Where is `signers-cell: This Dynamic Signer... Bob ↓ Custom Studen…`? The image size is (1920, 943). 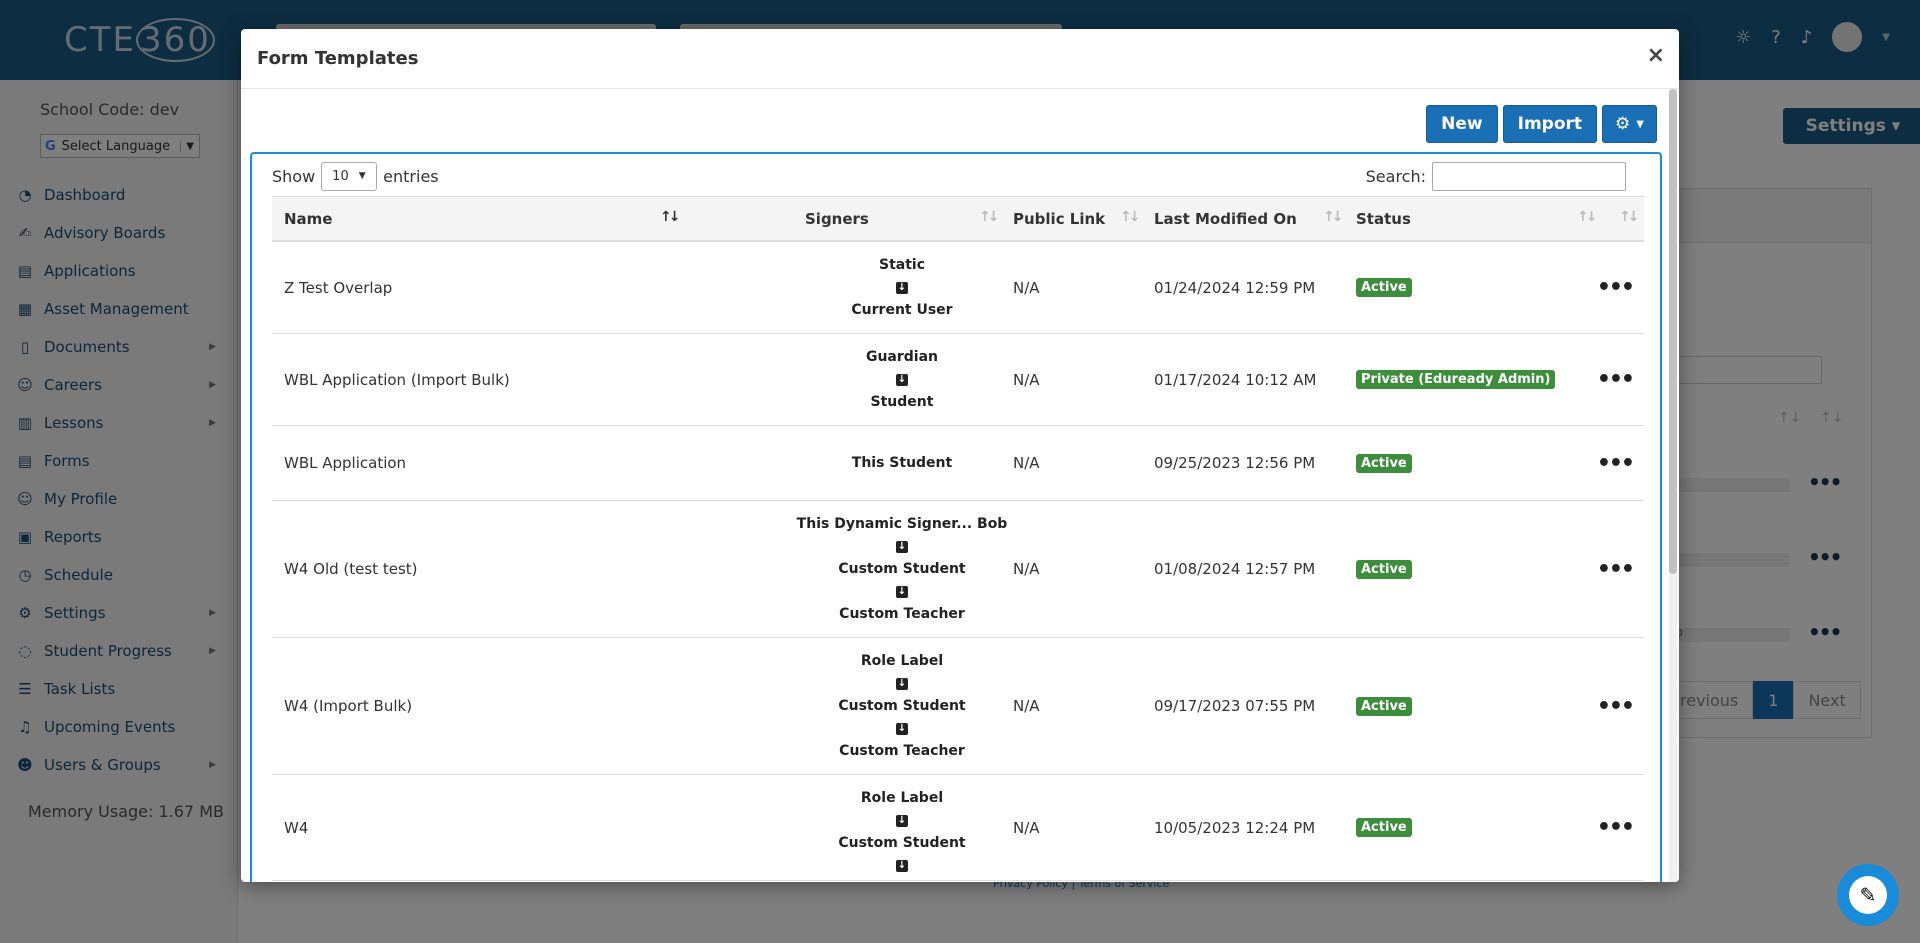 signers-cell: This Dynamic Signer... Bob ↓ Custom Studen… is located at coordinates (902, 569).